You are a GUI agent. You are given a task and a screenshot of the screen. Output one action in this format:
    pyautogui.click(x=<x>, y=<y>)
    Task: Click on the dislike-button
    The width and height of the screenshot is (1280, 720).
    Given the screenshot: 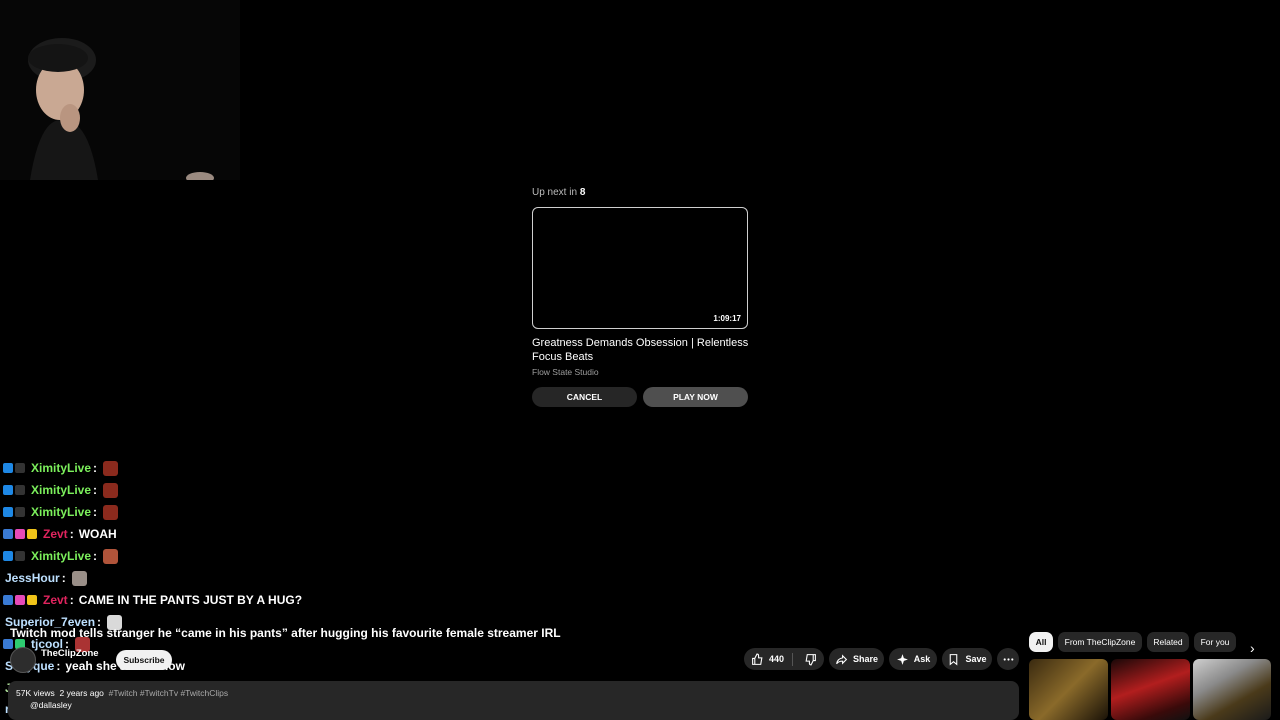 What is the action you would take?
    pyautogui.click(x=807, y=659)
    